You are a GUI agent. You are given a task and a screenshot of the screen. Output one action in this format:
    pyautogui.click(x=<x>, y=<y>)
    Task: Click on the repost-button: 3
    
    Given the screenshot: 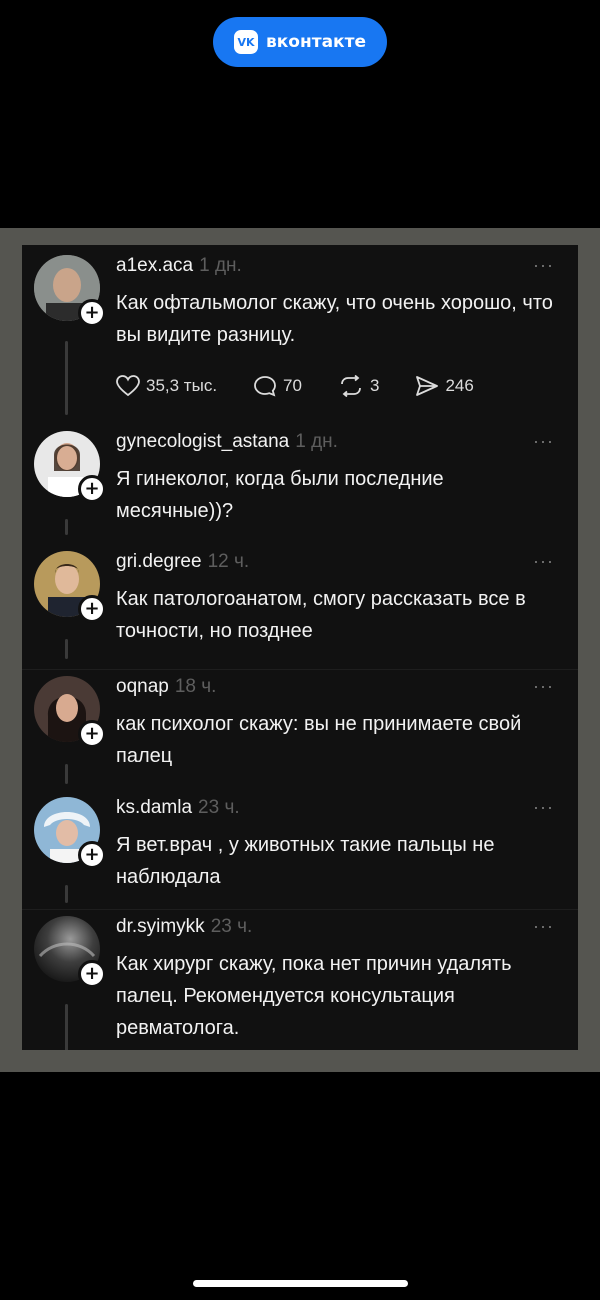 What is the action you would take?
    pyautogui.click(x=358, y=386)
    